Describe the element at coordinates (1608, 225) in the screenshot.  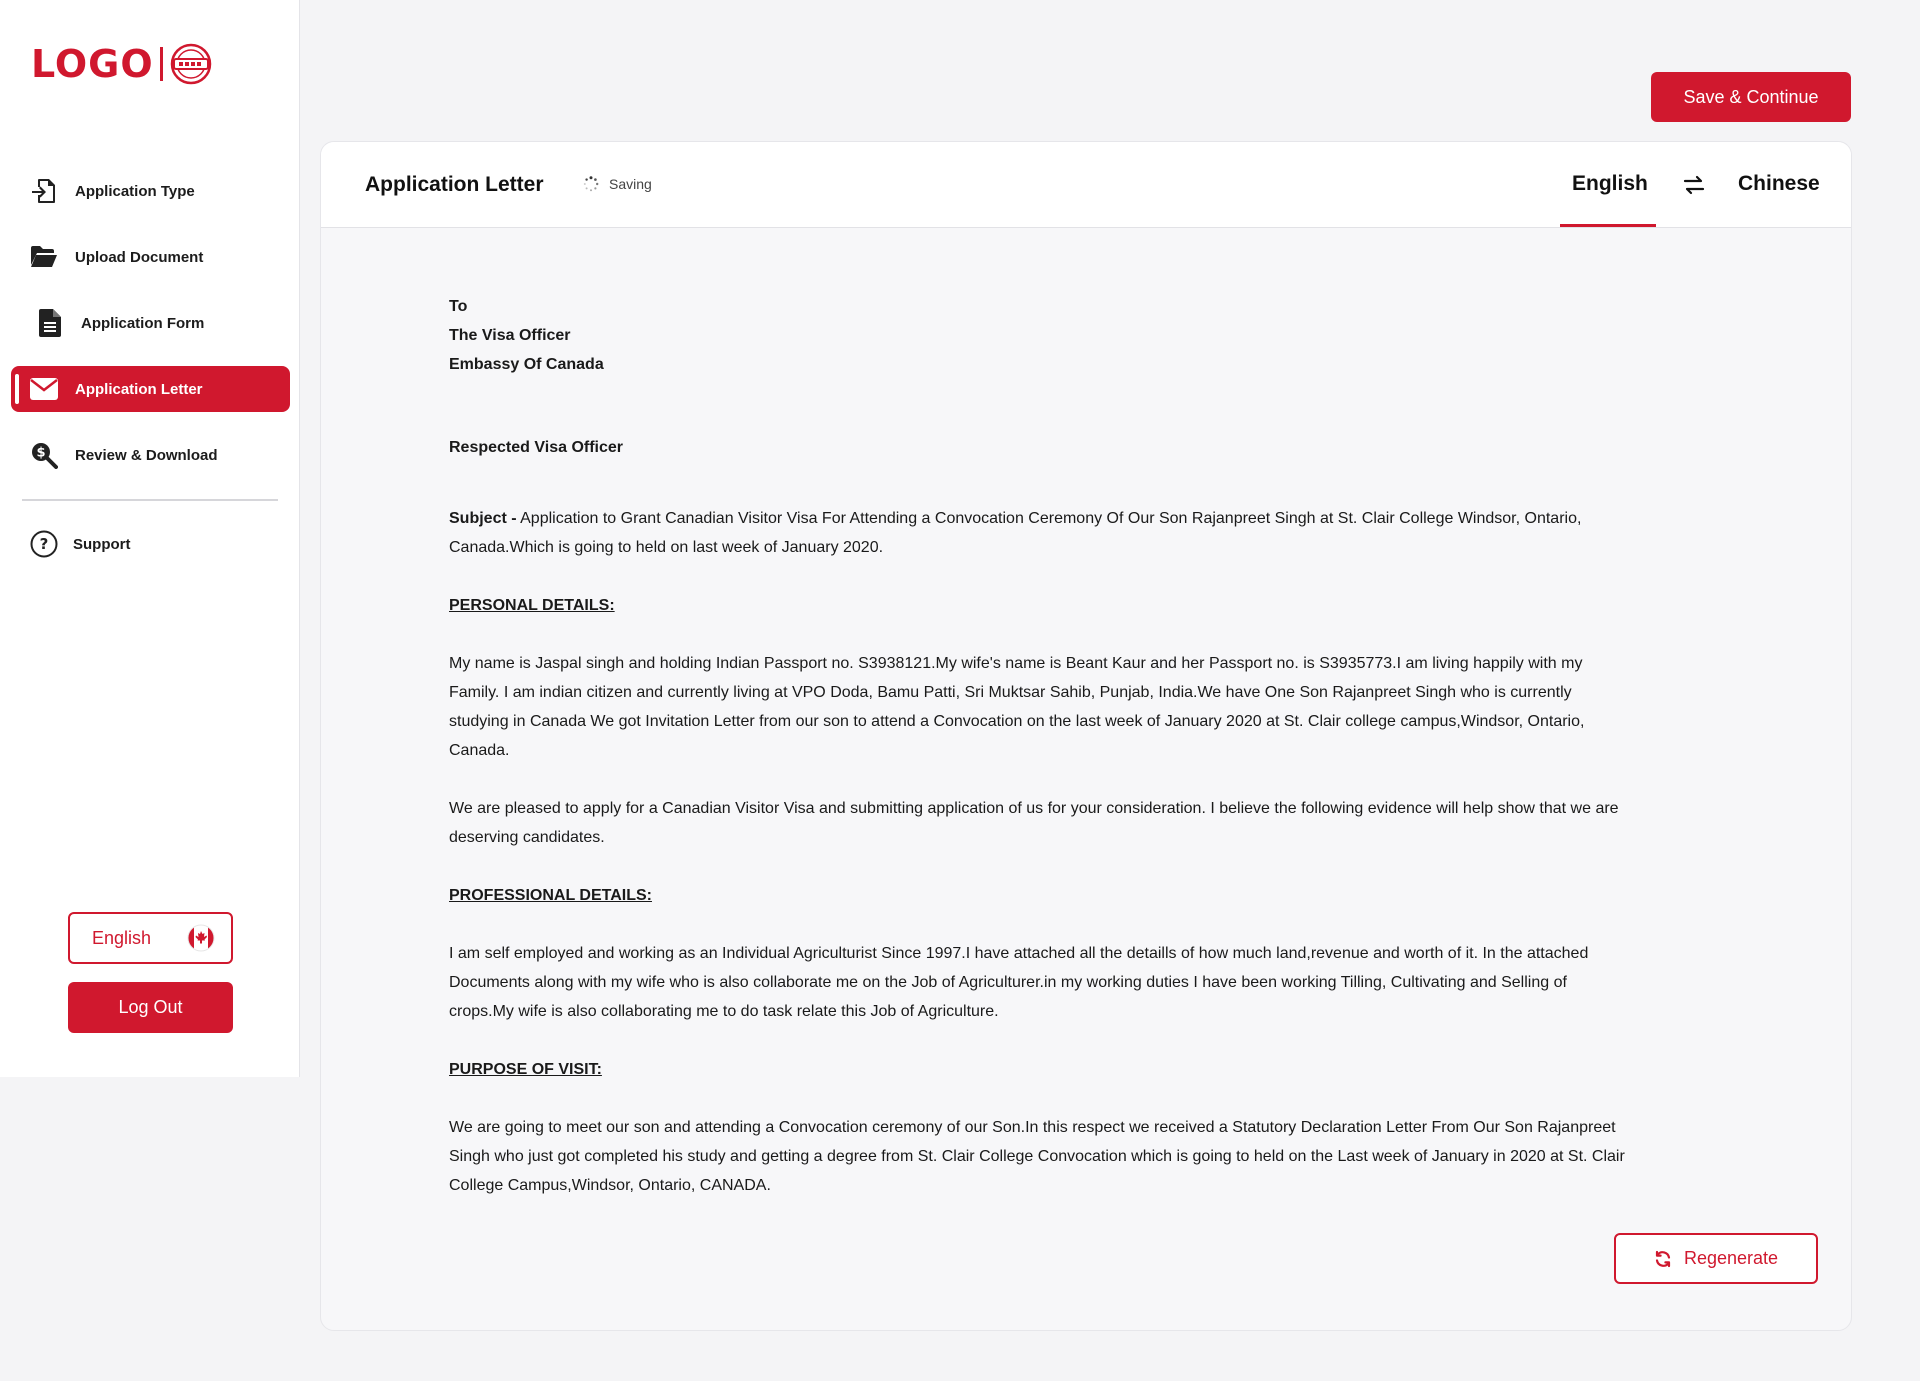
I see `active-tab-indicator` at that location.